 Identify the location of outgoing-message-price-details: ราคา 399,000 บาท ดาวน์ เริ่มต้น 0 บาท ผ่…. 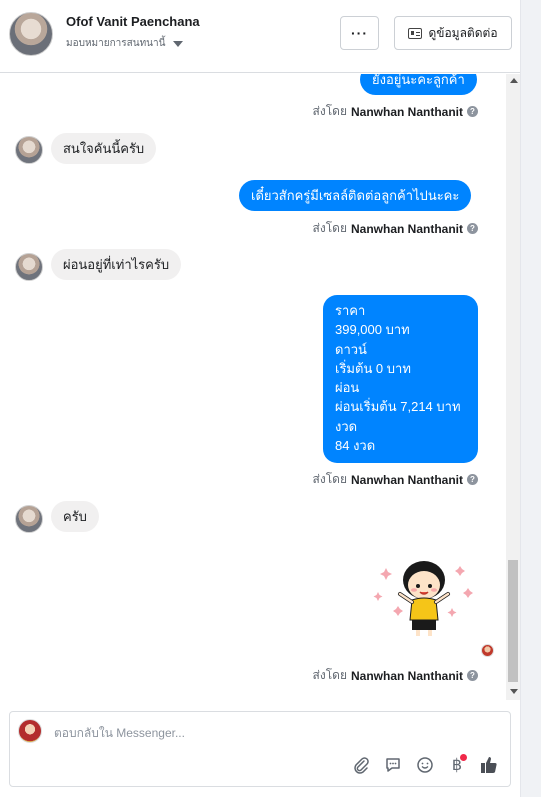
(400, 379).